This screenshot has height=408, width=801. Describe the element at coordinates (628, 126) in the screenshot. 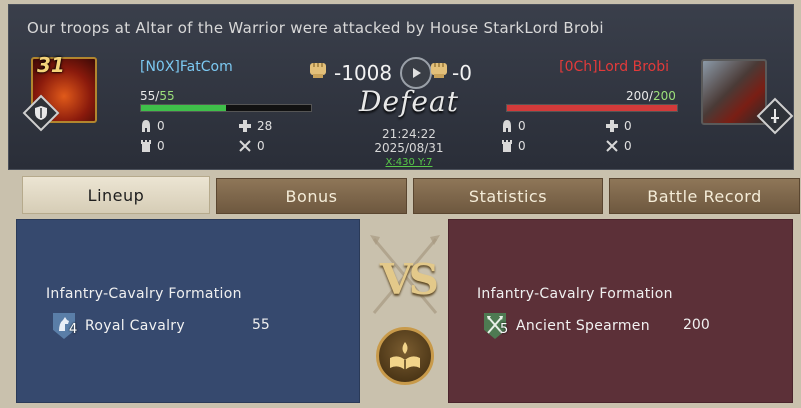

I see `enemy-stat-b-value: 0` at that location.